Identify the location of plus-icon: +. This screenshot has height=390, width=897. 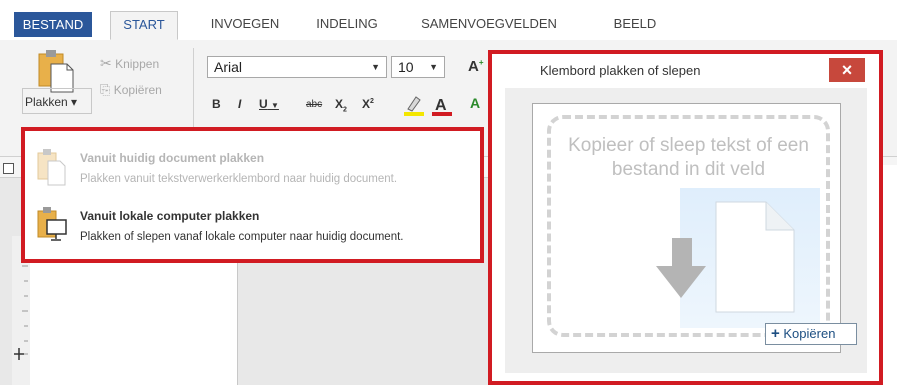
(775, 333).